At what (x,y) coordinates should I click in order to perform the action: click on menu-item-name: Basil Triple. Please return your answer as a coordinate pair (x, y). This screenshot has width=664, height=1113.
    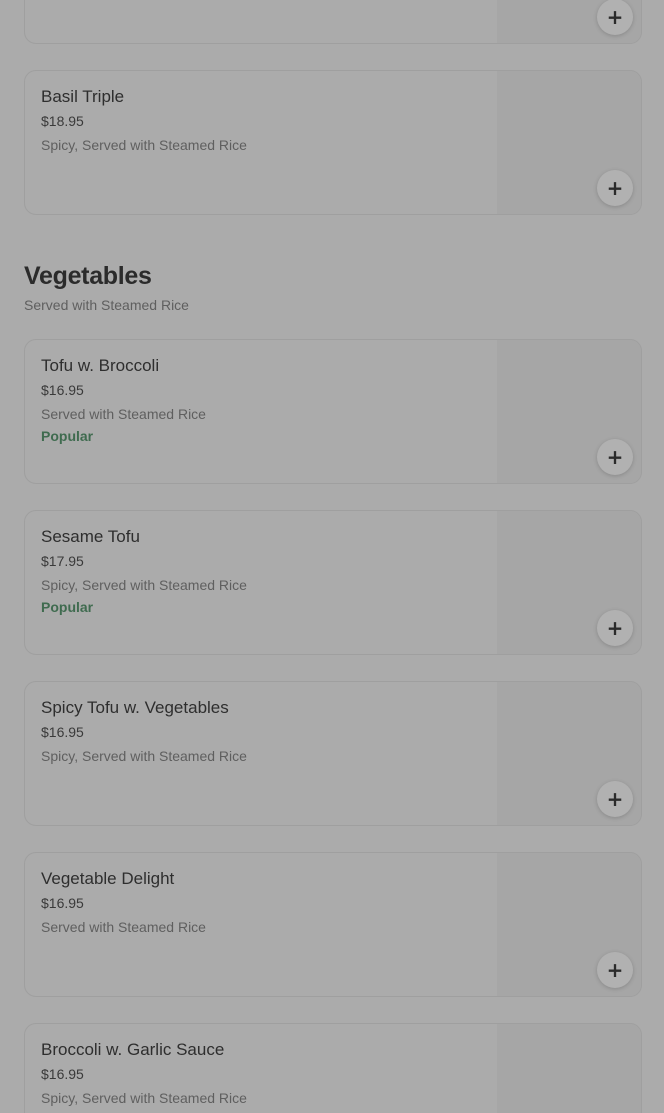
    Looking at the image, I should click on (83, 96).